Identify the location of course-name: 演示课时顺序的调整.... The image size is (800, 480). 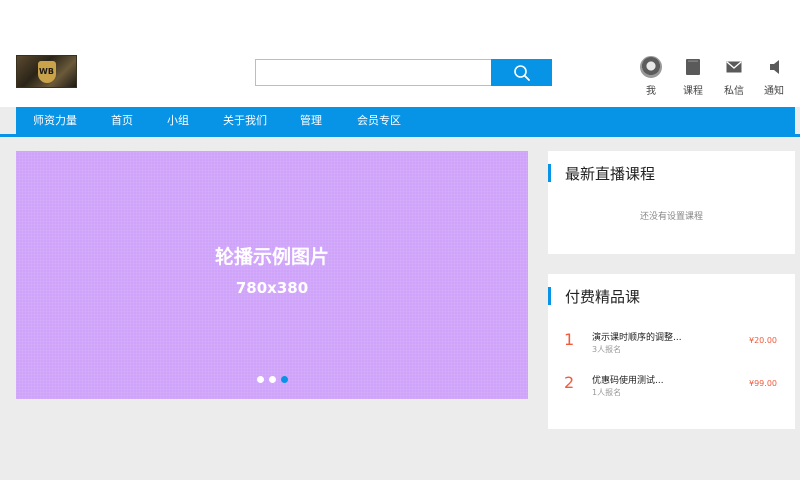
(637, 336).